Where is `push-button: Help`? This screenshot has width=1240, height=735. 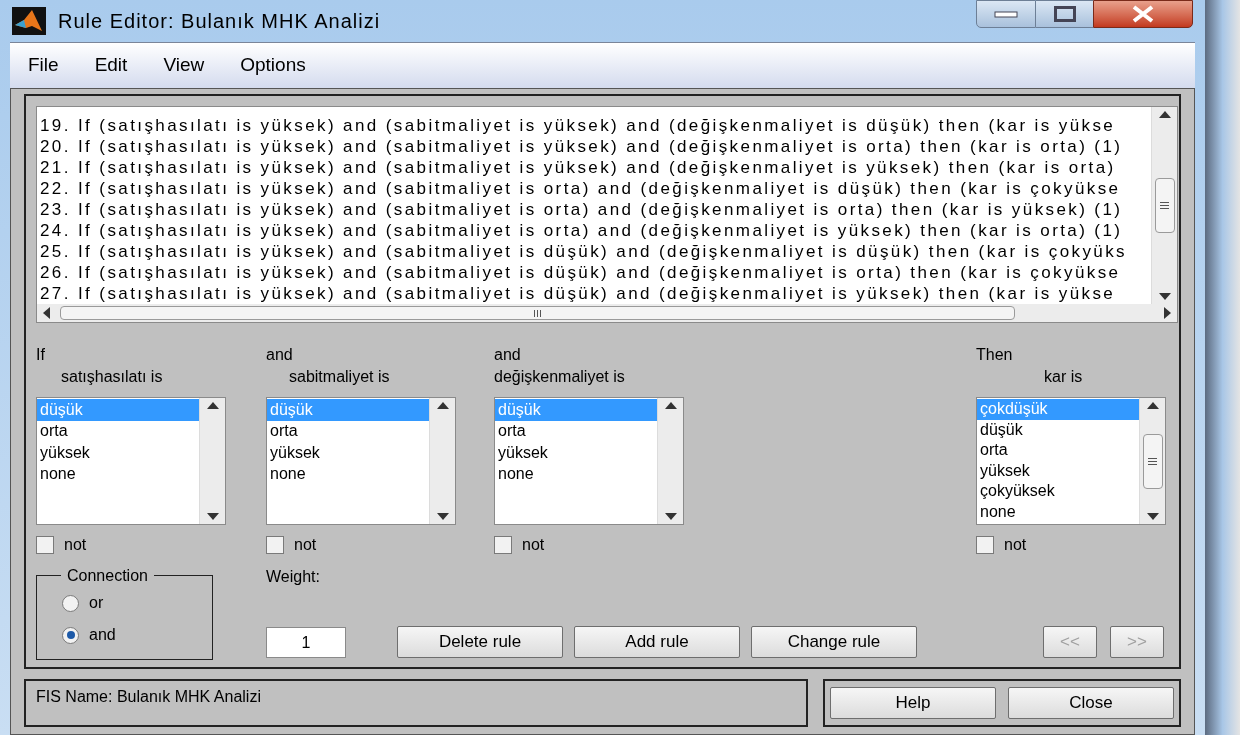
push-button: Help is located at coordinates (913, 703).